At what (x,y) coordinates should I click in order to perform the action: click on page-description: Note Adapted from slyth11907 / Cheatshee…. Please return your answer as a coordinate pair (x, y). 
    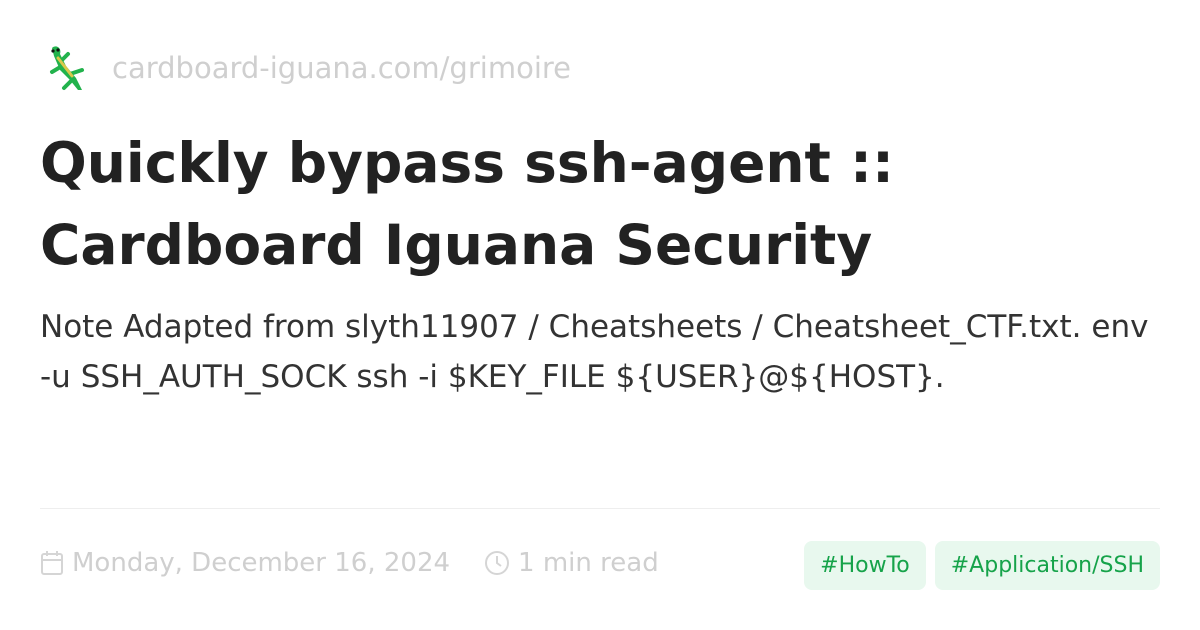
    Looking at the image, I should click on (594, 352).